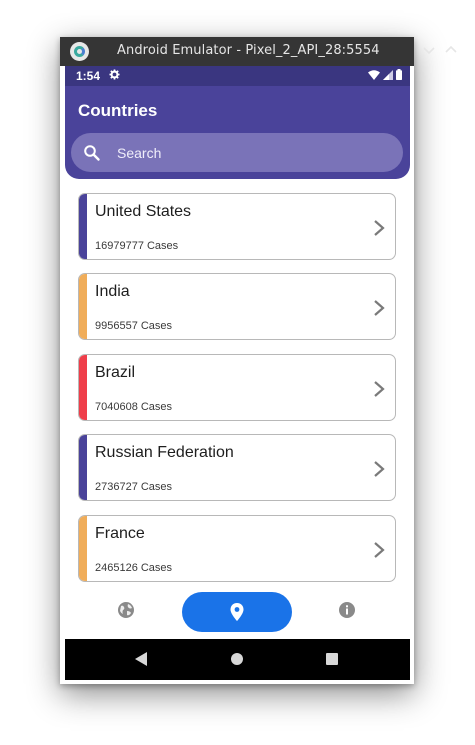 The height and width of the screenshot is (745, 475). I want to click on country-cases: 2465126 Cases, so click(134, 568).